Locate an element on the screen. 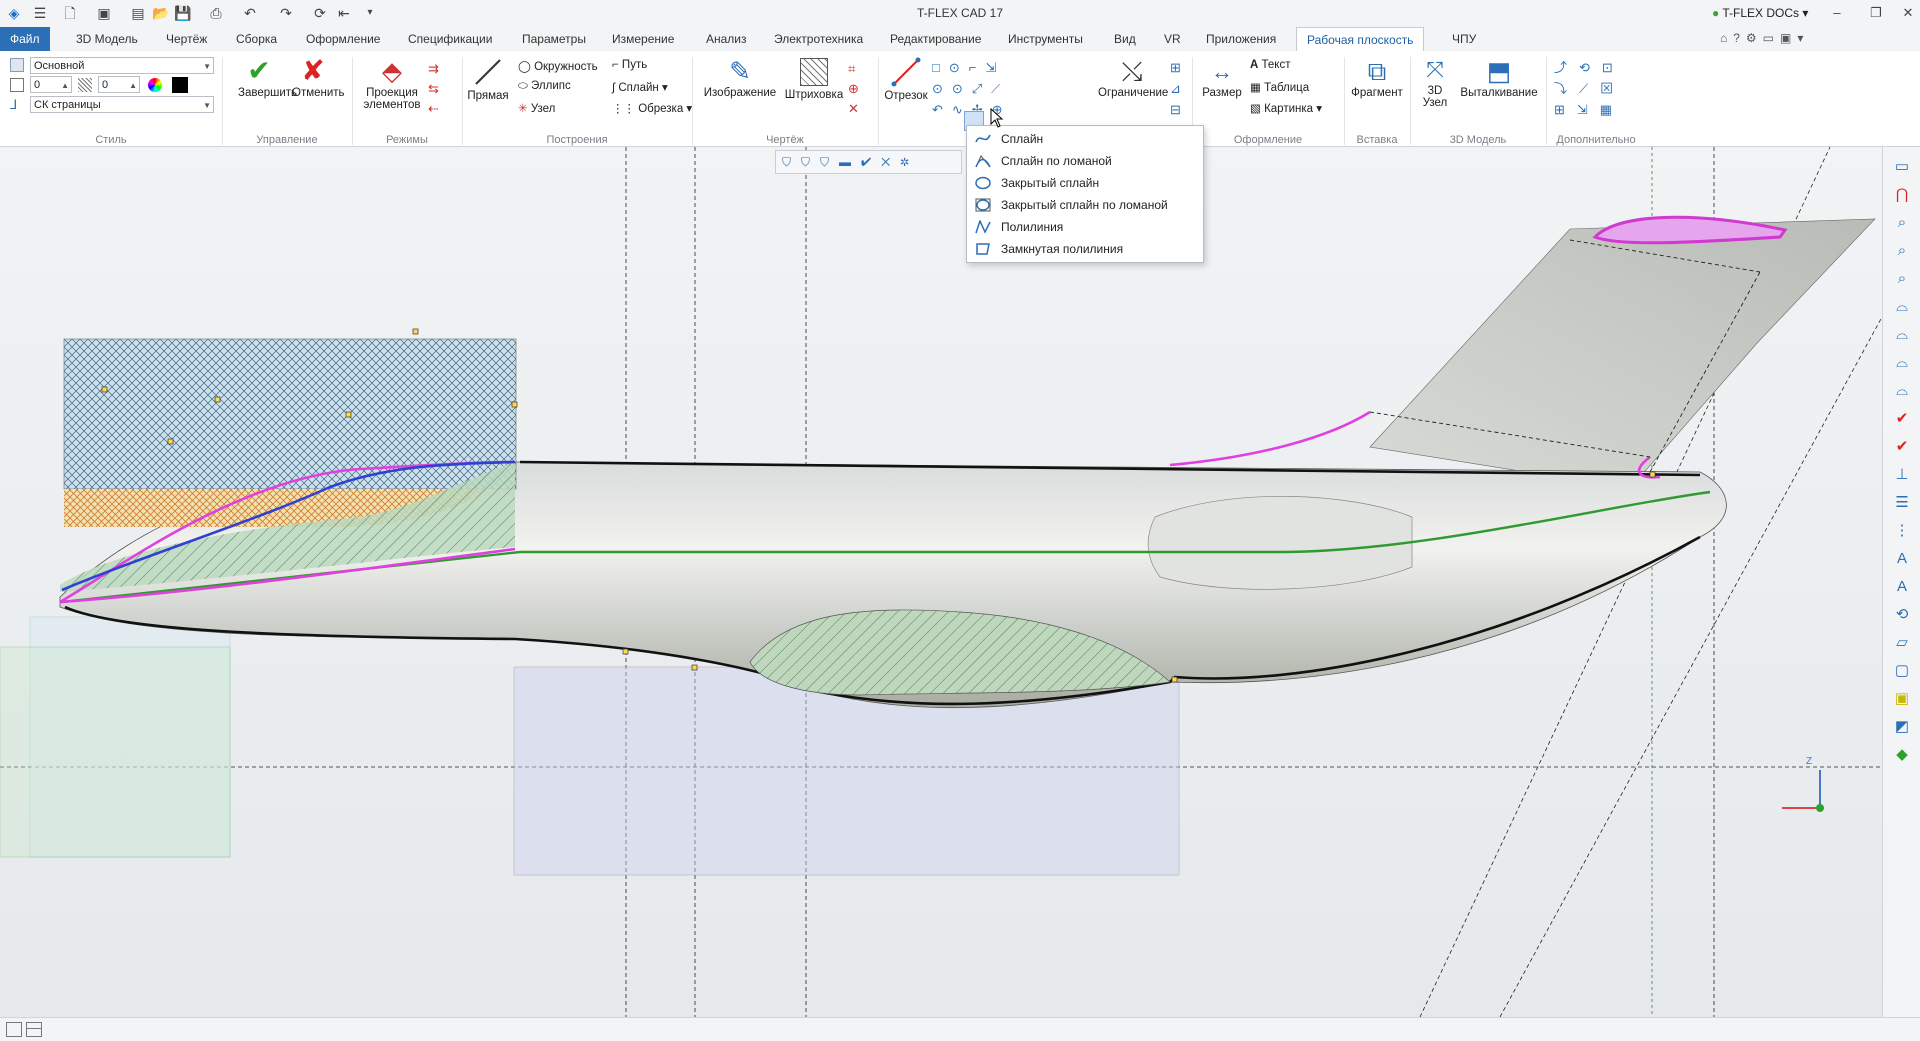  restore-button: ❐ is located at coordinates (1876, 13).